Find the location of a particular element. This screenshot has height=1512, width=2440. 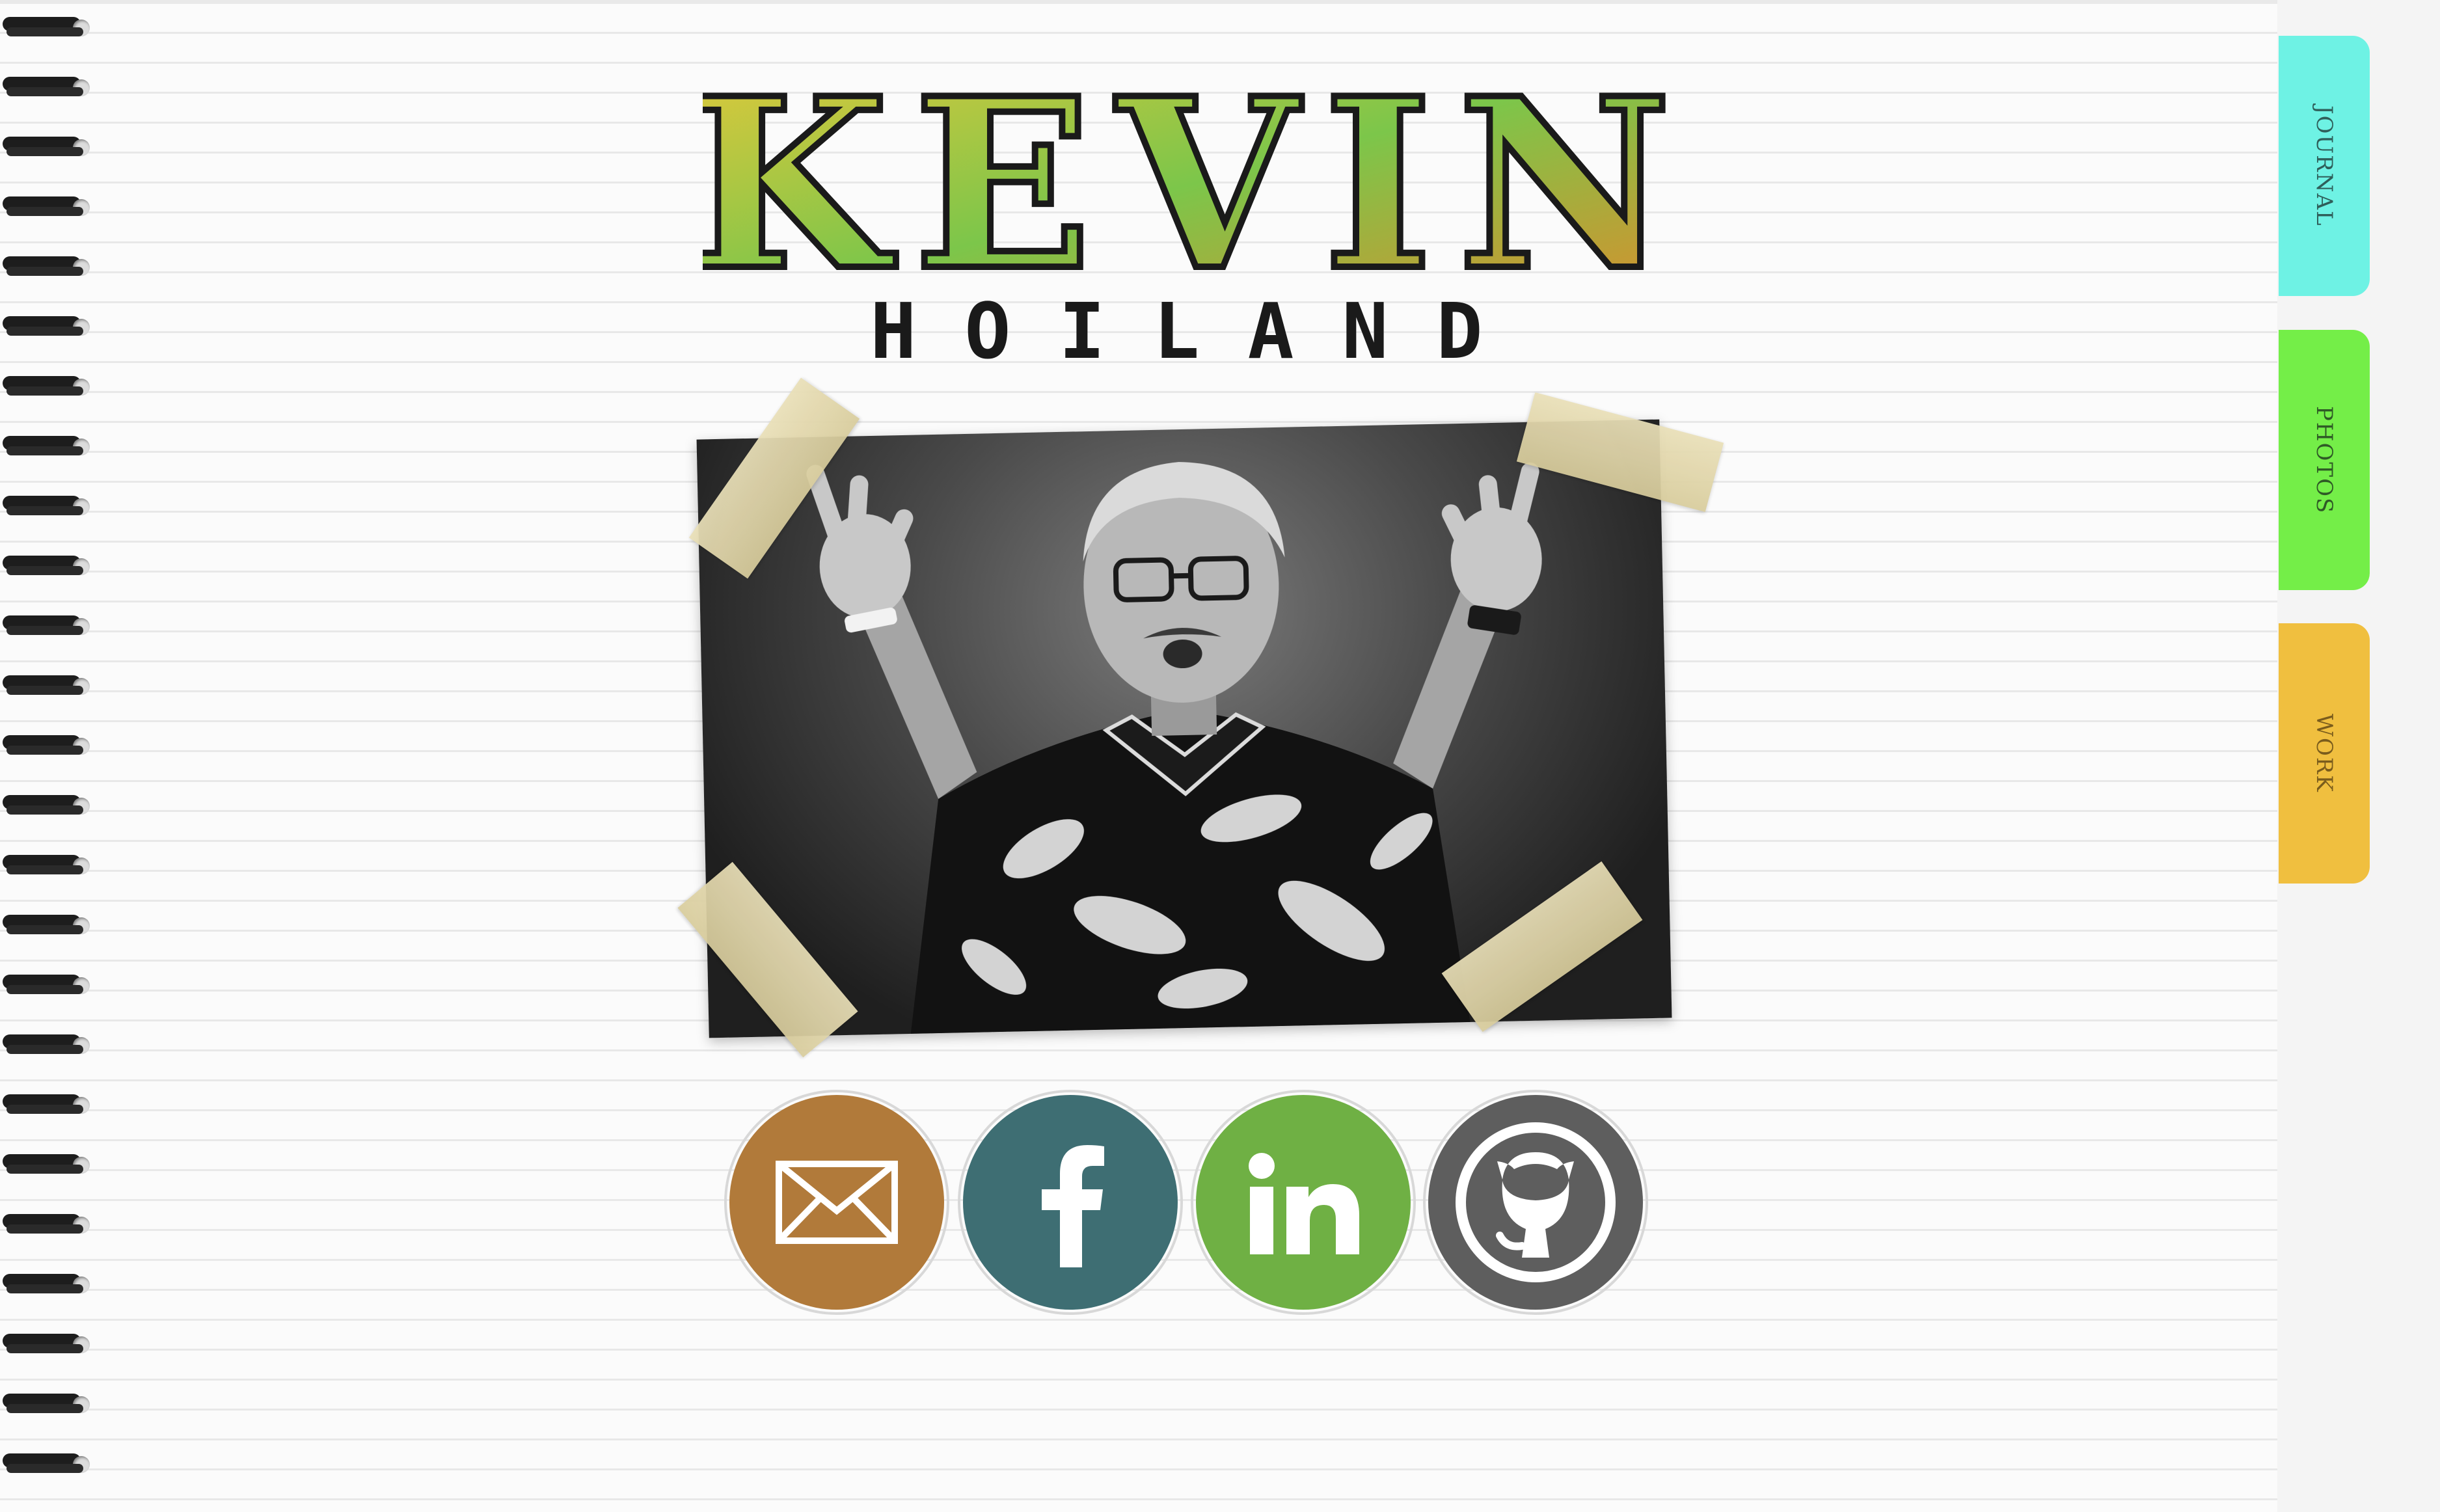

tab-photos: PHOTOS is located at coordinates (2324, 460).